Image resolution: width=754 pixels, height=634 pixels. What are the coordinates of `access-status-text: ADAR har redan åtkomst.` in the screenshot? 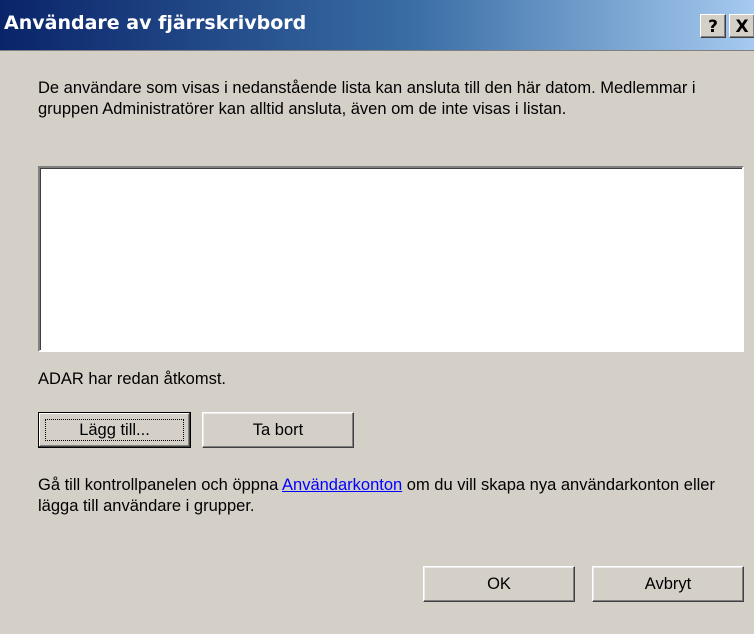 It's located at (132, 379).